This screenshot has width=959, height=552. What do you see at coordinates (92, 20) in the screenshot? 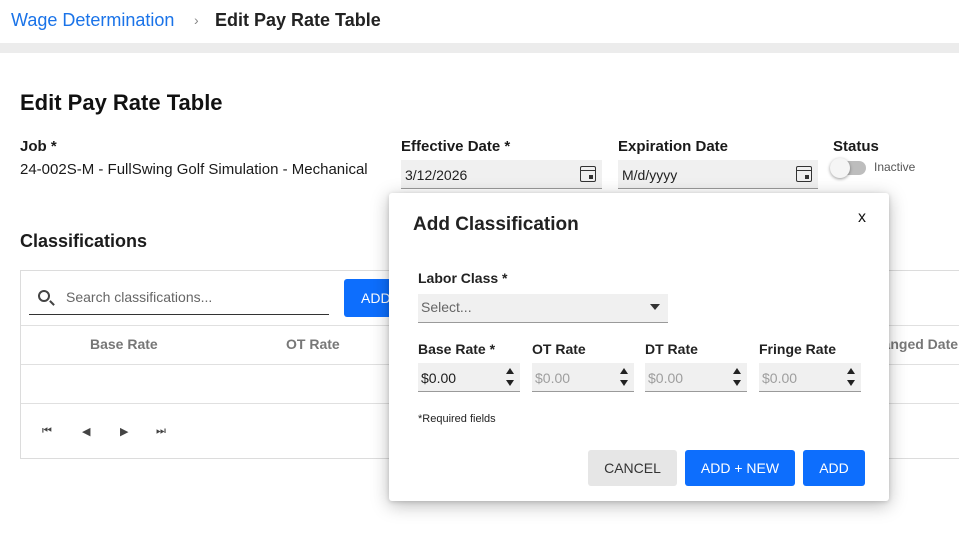
I see `breadcrumb-wage-determination-link: Wage Determination` at bounding box center [92, 20].